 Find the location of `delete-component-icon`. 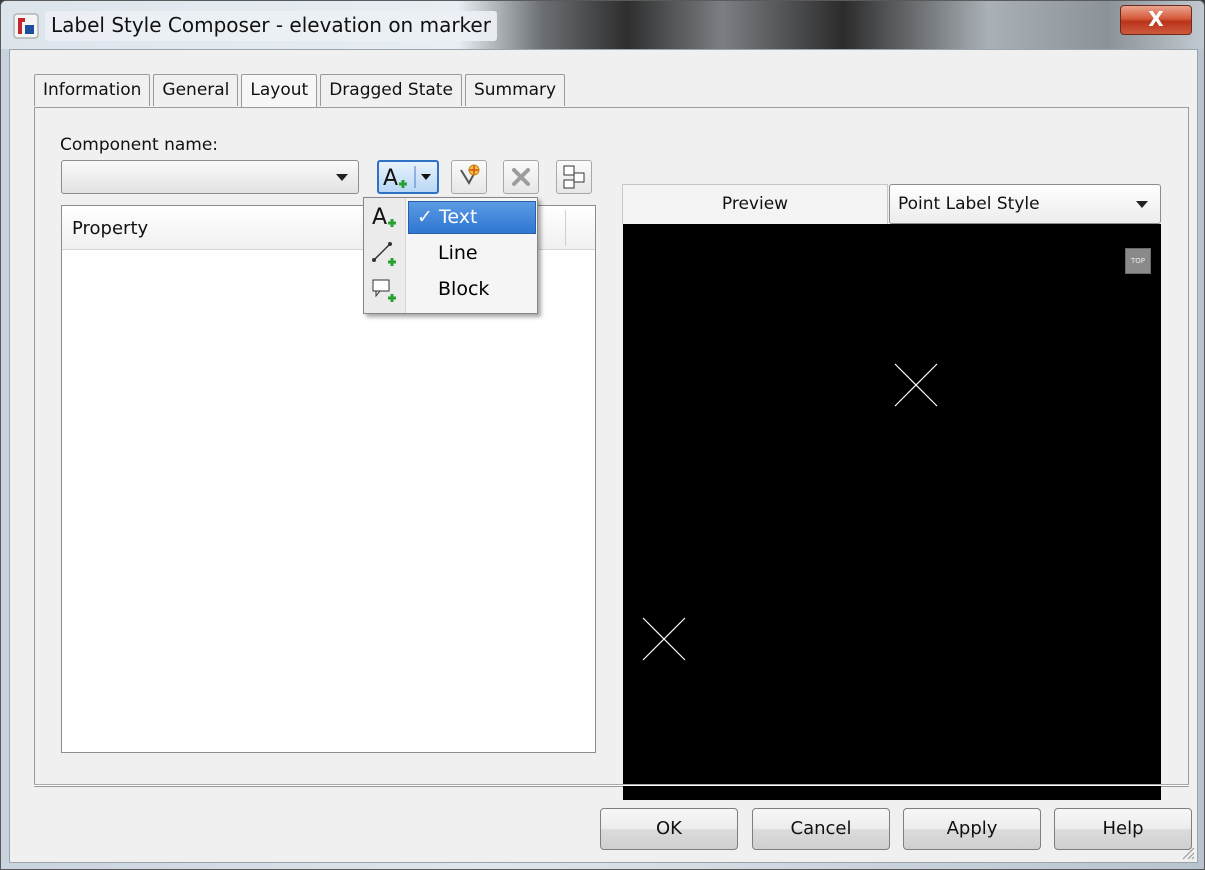

delete-component-icon is located at coordinates (521, 177).